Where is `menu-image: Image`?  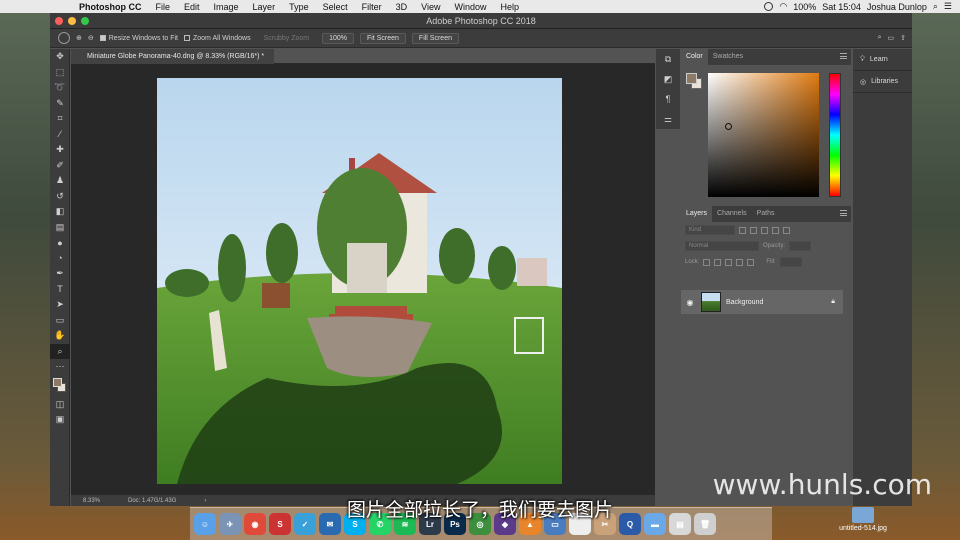 menu-image: Image is located at coordinates (226, 7).